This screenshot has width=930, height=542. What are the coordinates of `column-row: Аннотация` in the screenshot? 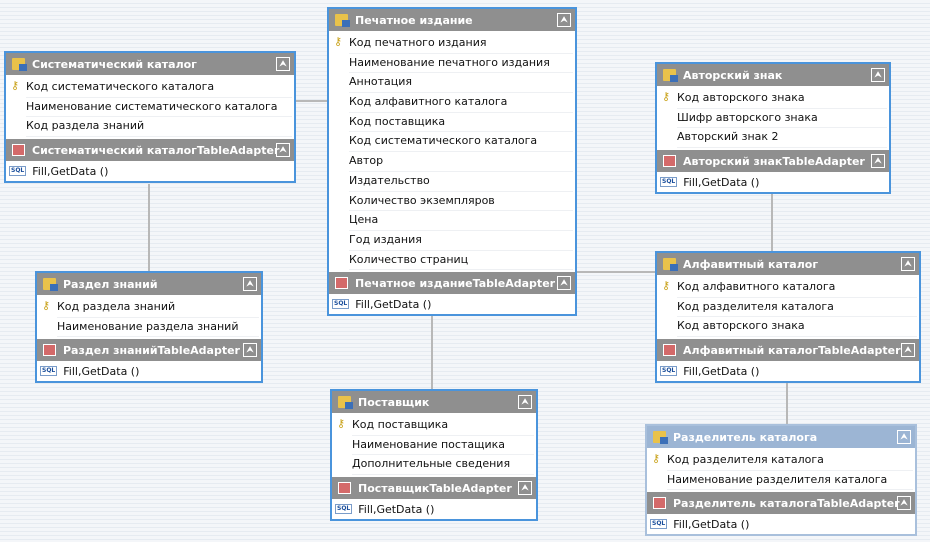 It's located at (461, 83).